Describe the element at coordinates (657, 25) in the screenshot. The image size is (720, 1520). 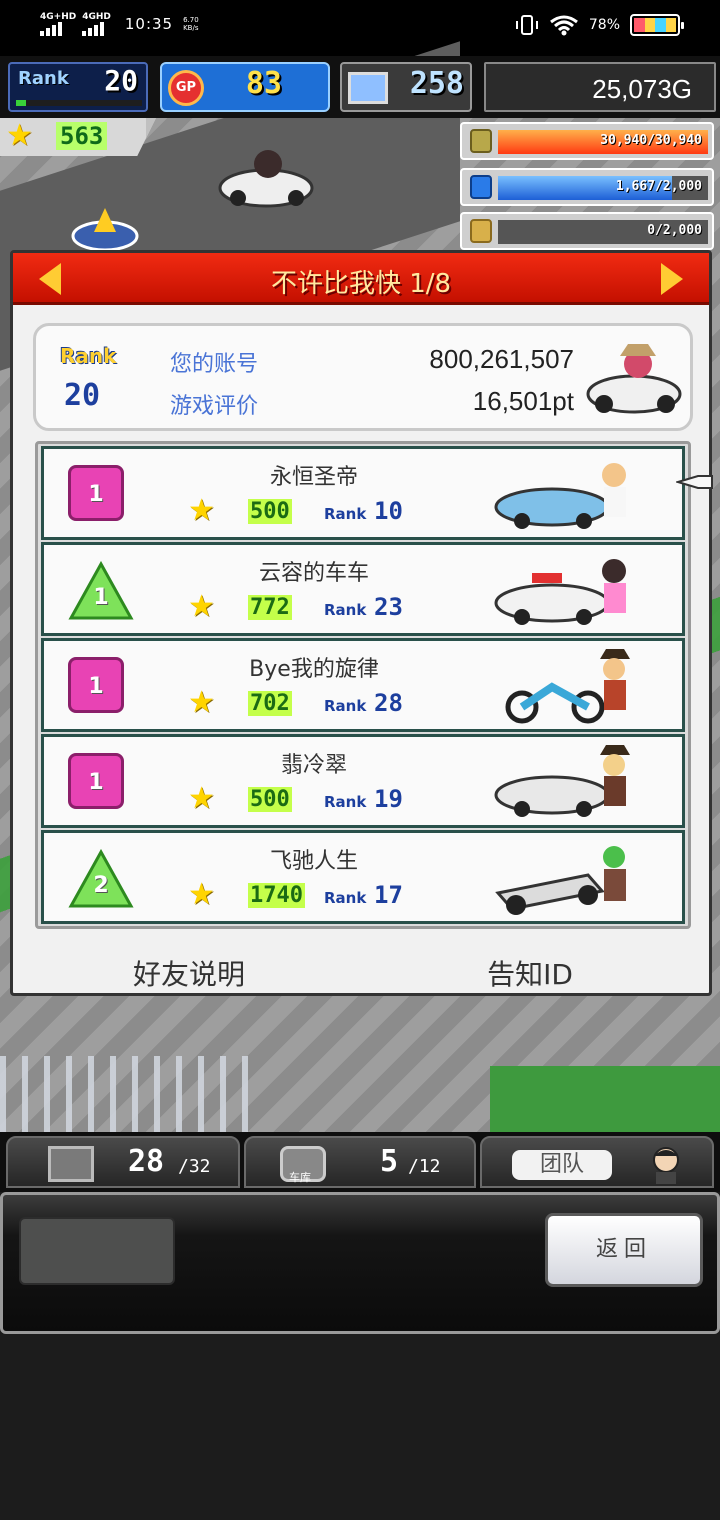
I see `battery-icon` at that location.